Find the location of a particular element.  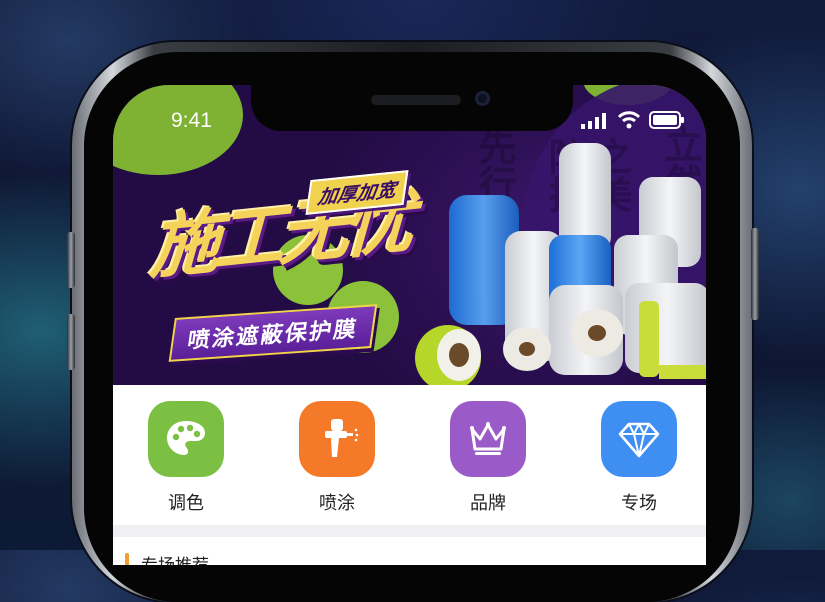

category-label: 喷涂 is located at coordinates (337, 503).